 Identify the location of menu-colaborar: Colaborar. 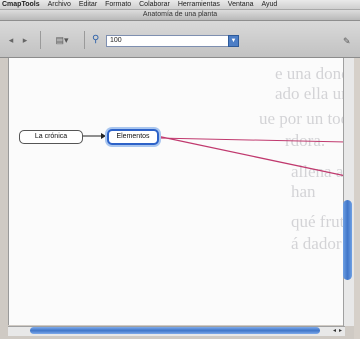
(154, 4).